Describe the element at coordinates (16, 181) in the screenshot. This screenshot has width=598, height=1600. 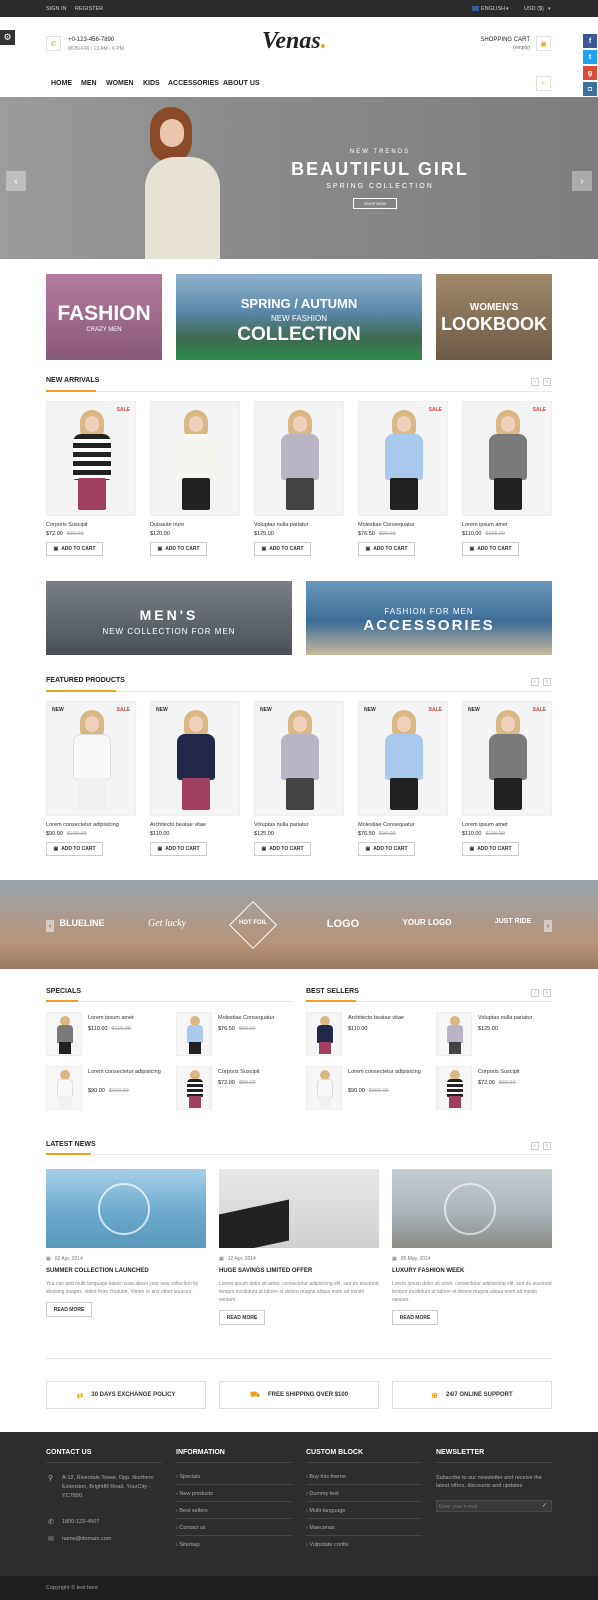
I see `hero-prev-arrow-icon: ‹` at that location.